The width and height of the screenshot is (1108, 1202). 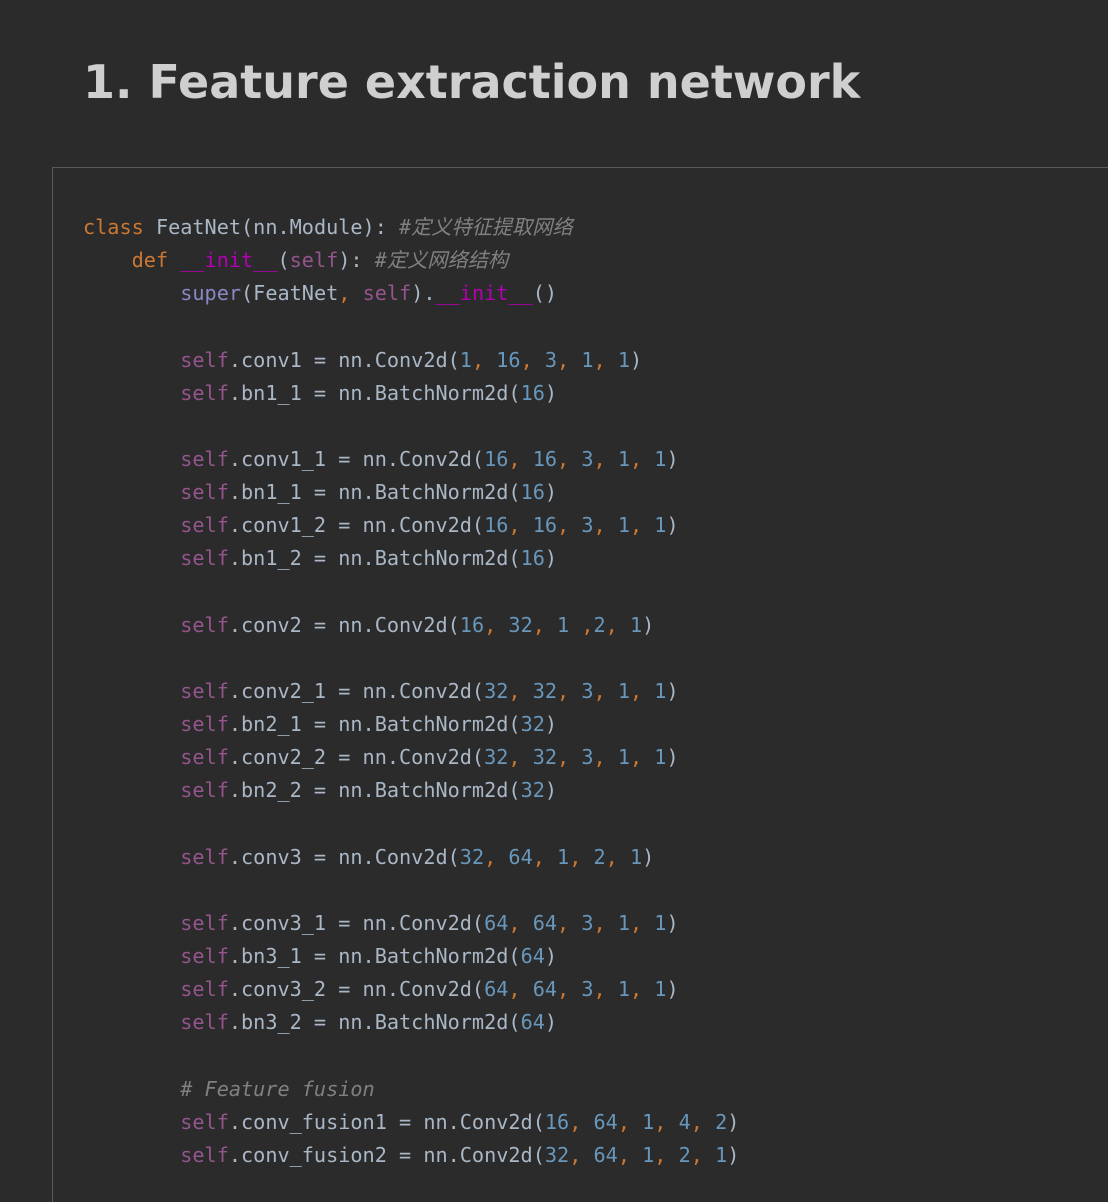 I want to click on code-line: self.conv1 = nn.Conv2d(1, 16, 3, 1, 1), so click(x=411, y=360).